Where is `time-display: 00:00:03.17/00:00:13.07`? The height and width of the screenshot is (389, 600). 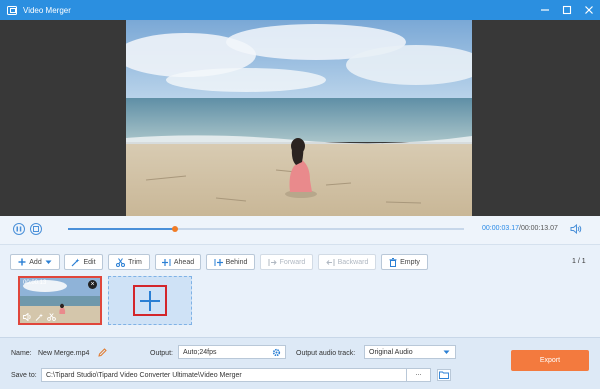 time-display: 00:00:03.17/00:00:13.07 is located at coordinates (520, 228).